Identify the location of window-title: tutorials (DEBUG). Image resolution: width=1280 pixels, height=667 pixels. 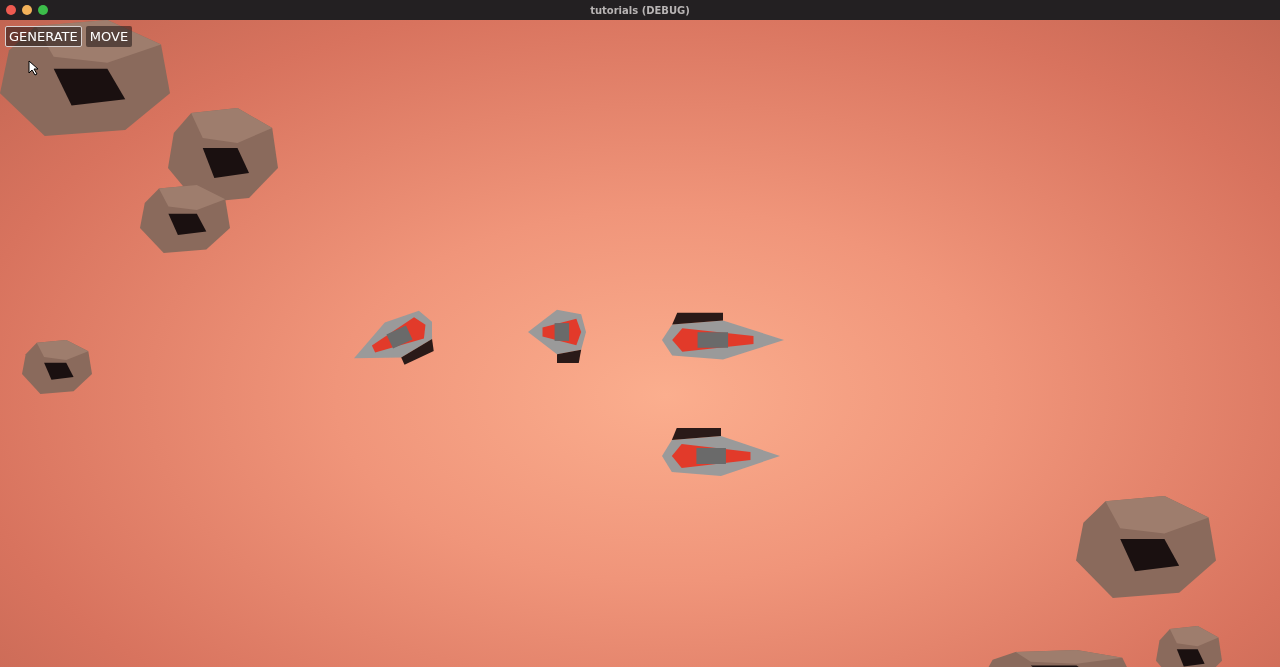
(640, 10).